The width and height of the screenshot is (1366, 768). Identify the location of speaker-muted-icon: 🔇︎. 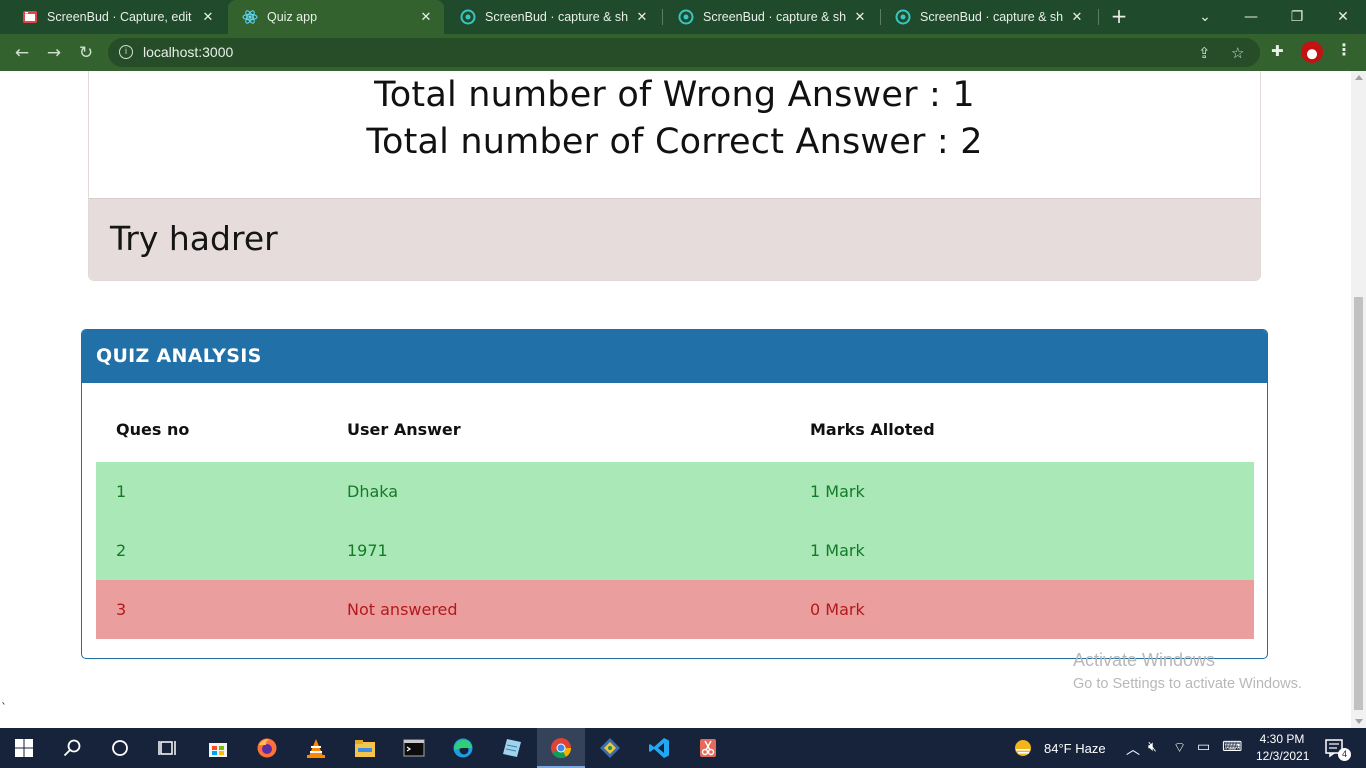
(1152, 747).